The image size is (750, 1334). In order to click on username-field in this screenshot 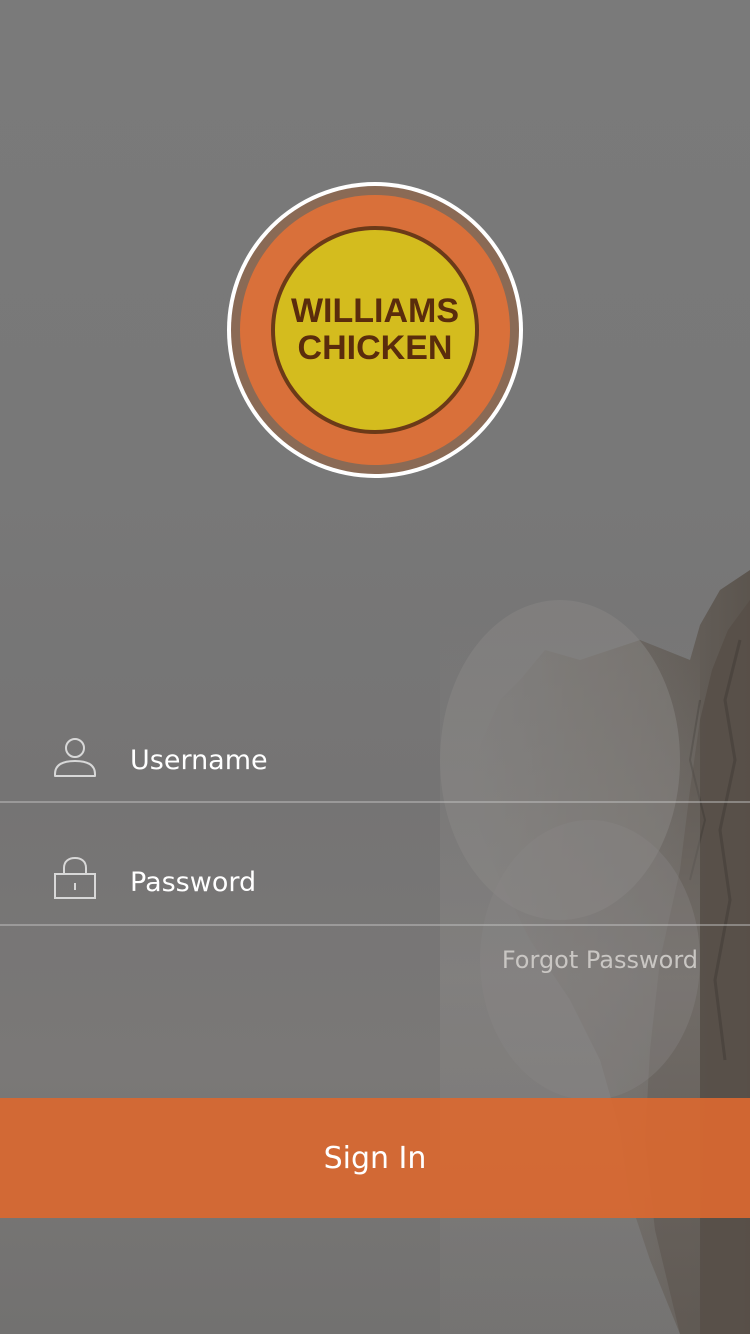, I will do `click(375, 742)`.